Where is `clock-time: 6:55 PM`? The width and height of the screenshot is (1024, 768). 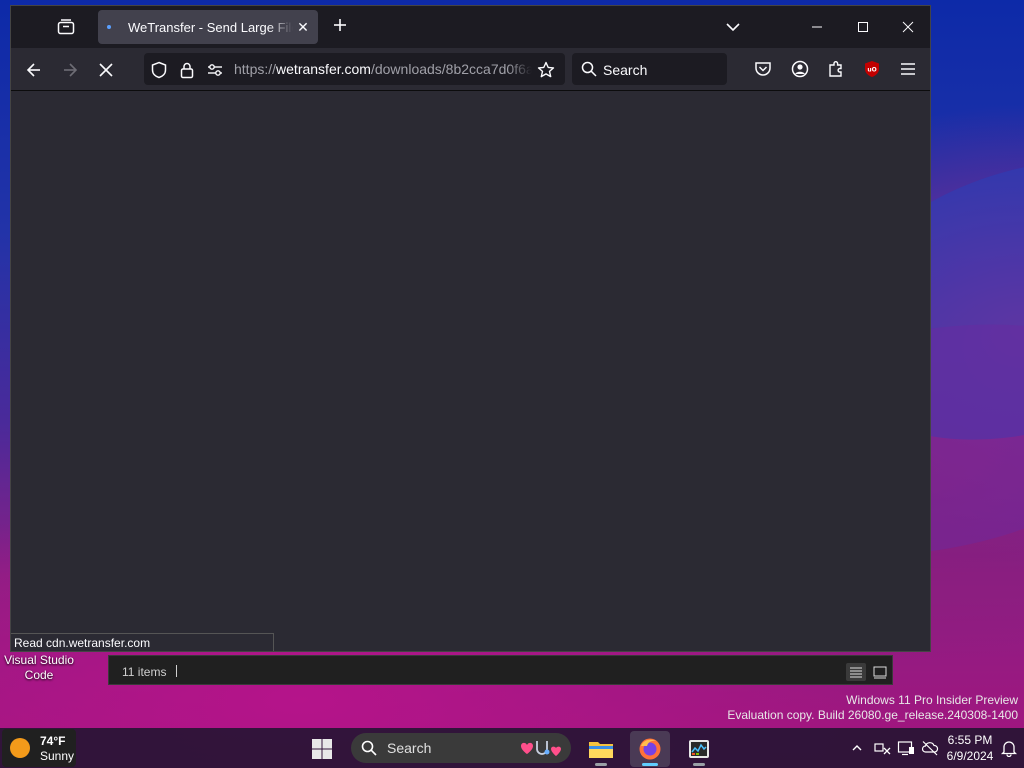 clock-time: 6:55 PM is located at coordinates (970, 740).